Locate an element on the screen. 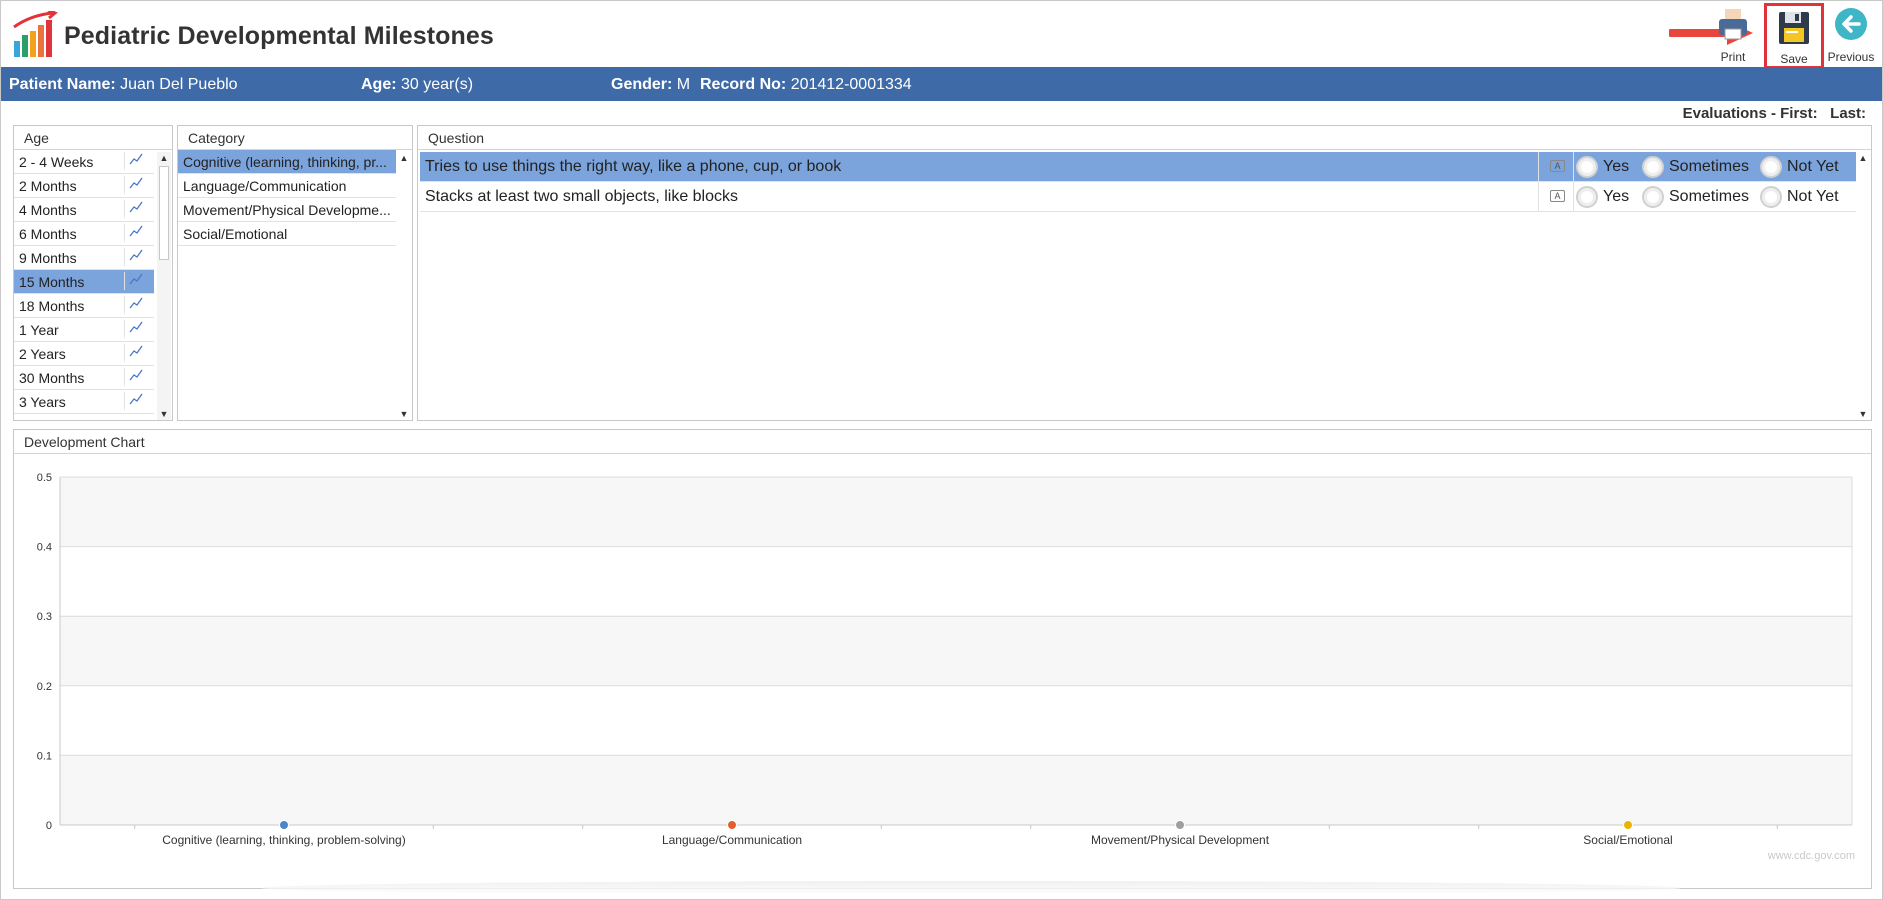 The image size is (1883, 900). age-item: 4 Months is located at coordinates (84, 210).